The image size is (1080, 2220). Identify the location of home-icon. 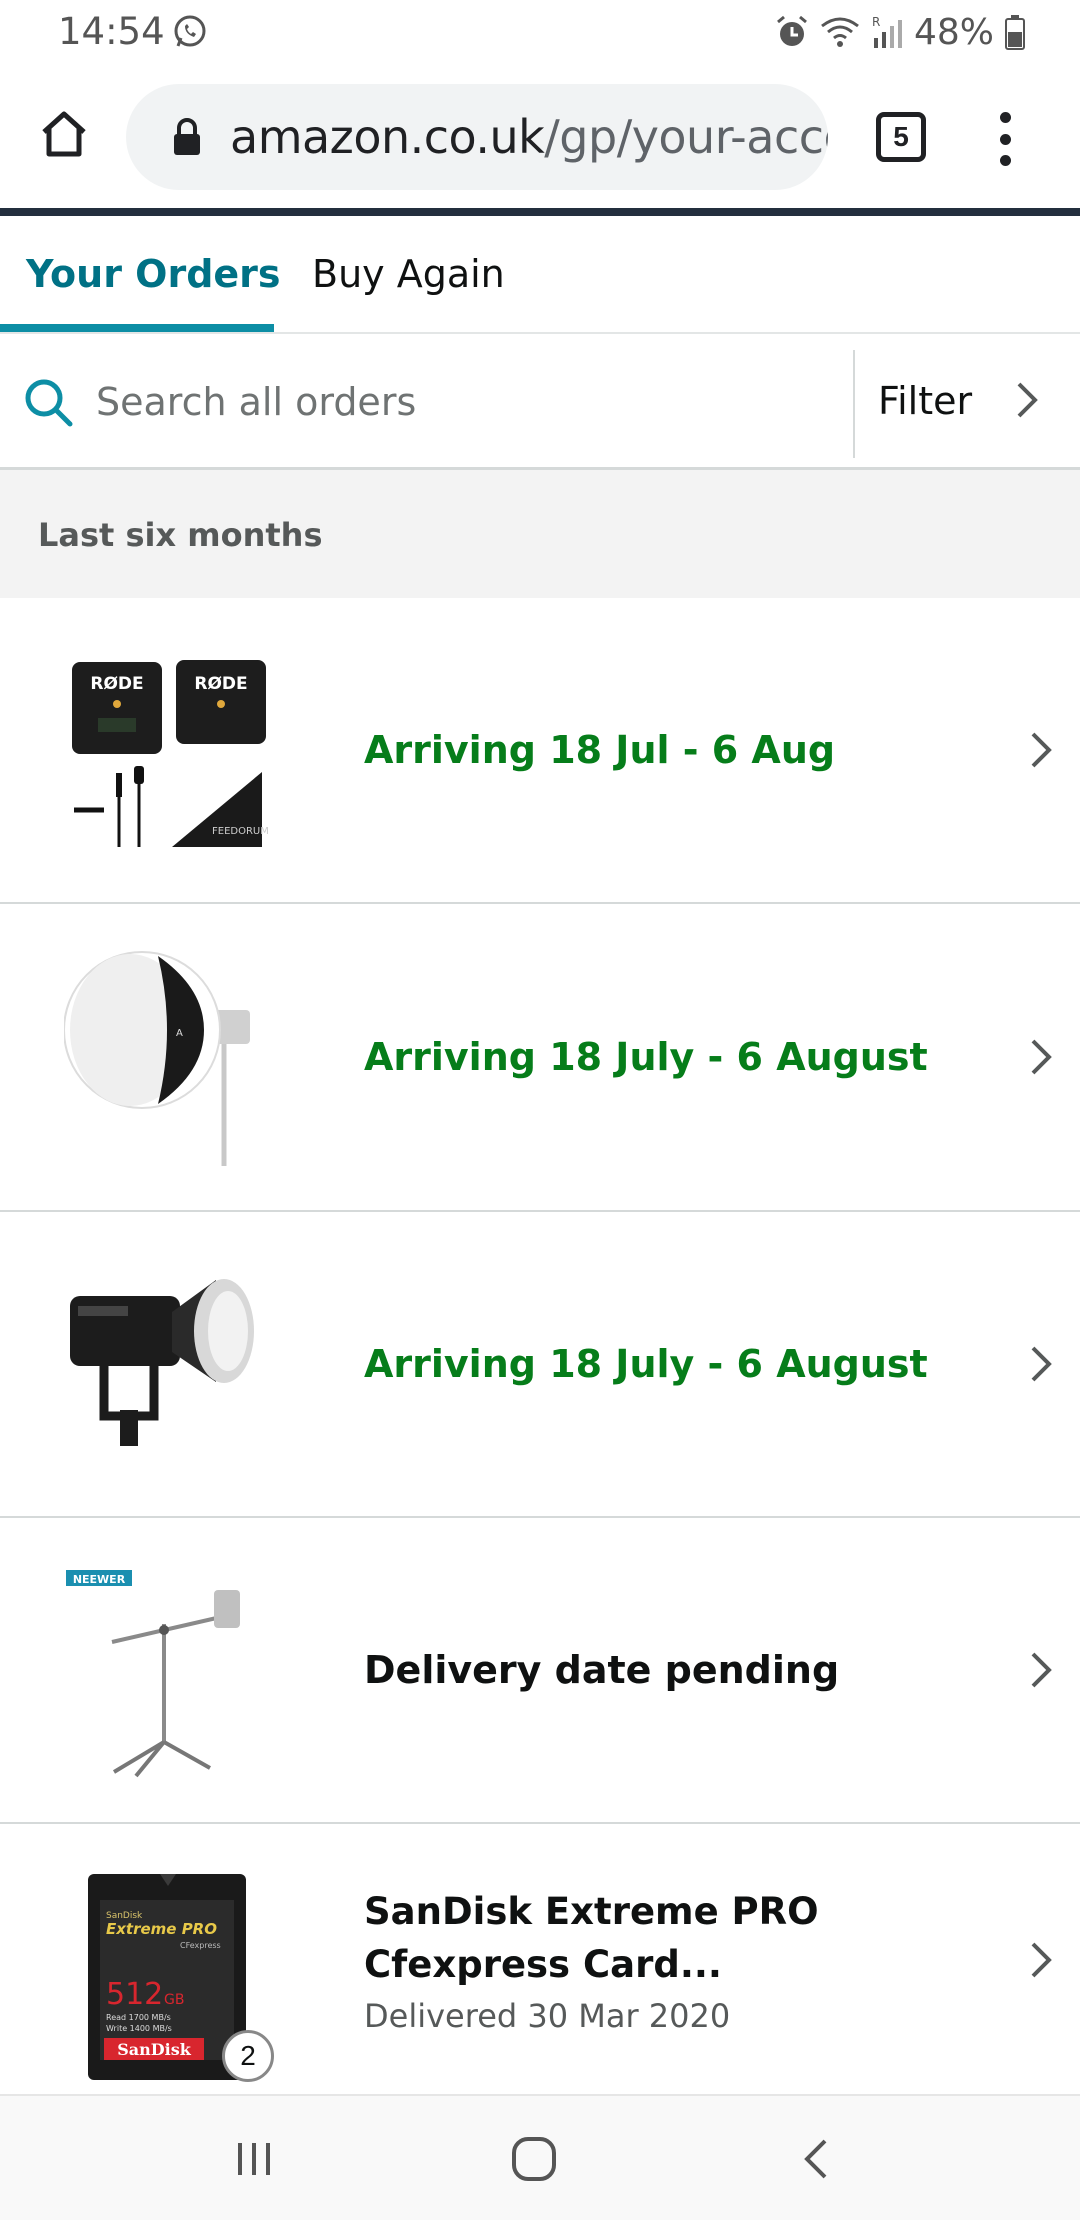
(64, 134).